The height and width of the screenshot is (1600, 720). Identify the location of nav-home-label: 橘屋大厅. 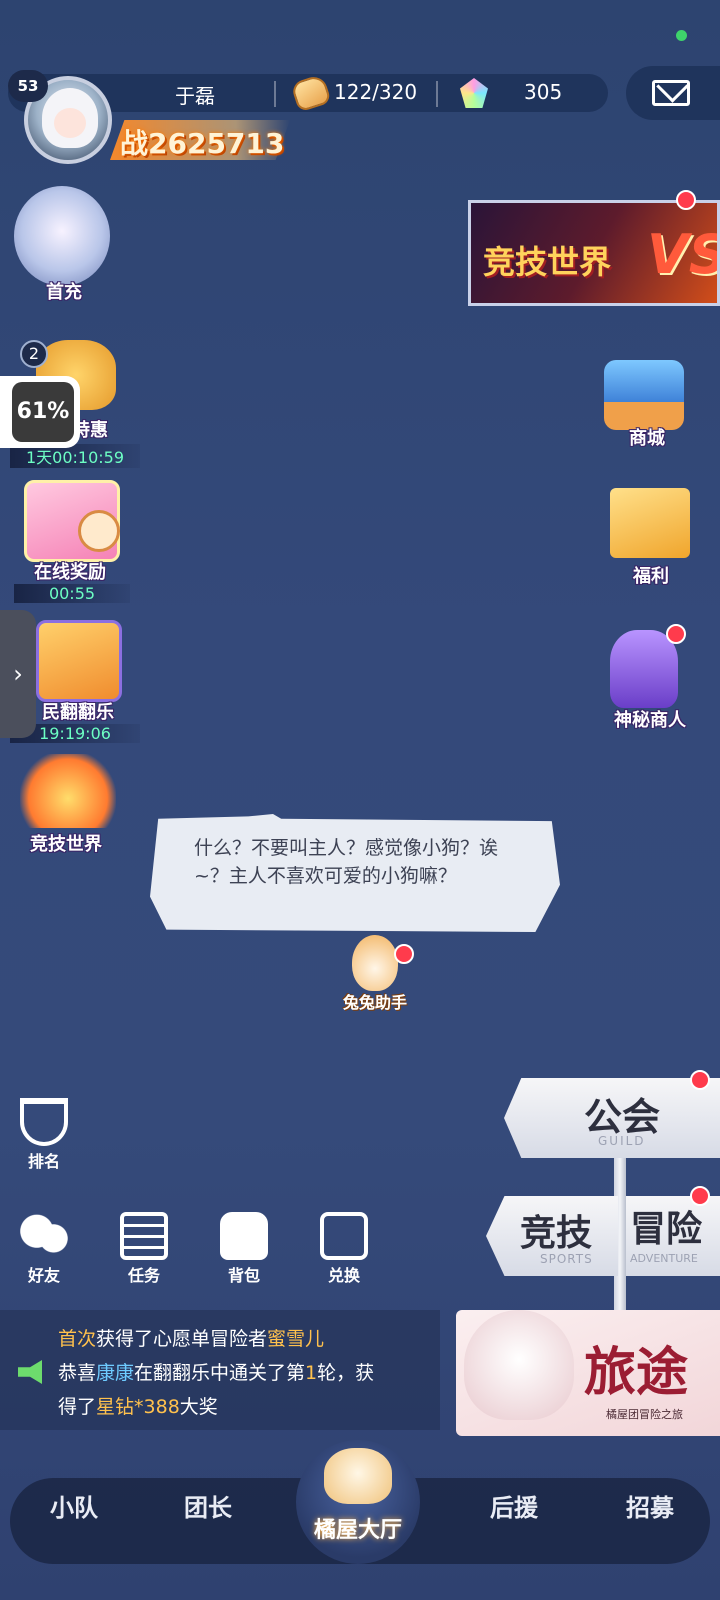
(357, 1530).